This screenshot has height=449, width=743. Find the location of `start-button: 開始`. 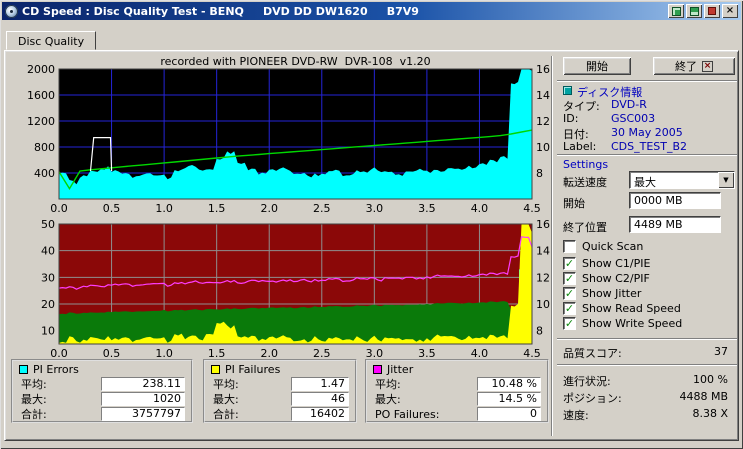

start-button: 開始 is located at coordinates (597, 66).